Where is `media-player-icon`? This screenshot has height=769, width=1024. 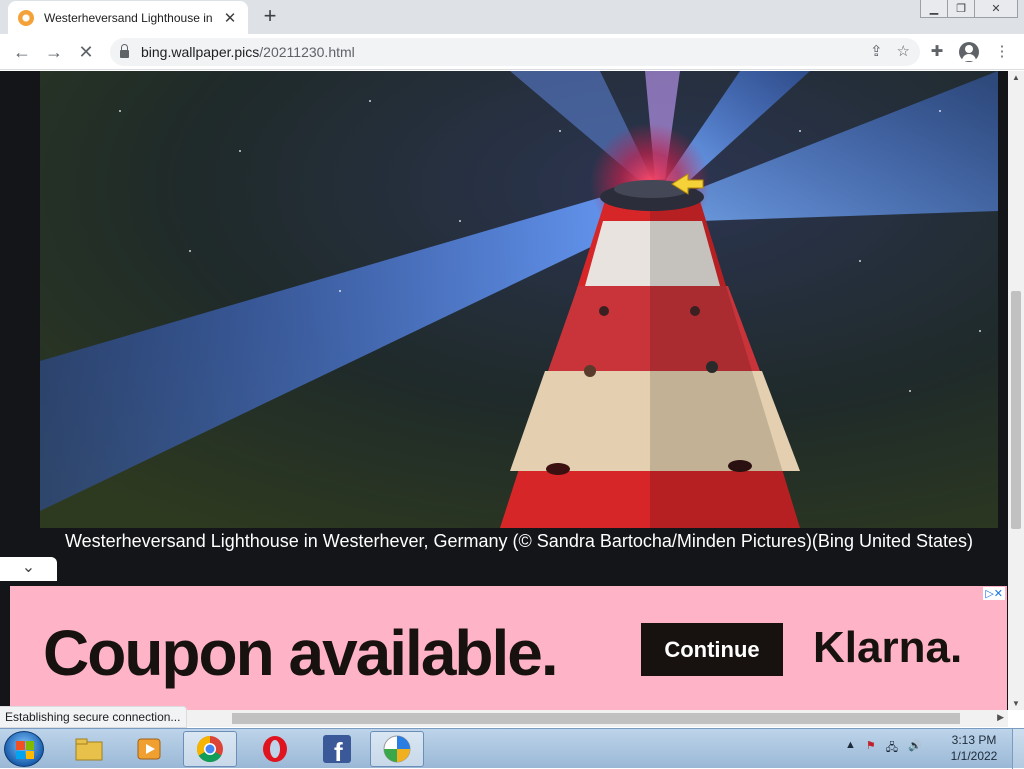
media-player-icon is located at coordinates (149, 749).